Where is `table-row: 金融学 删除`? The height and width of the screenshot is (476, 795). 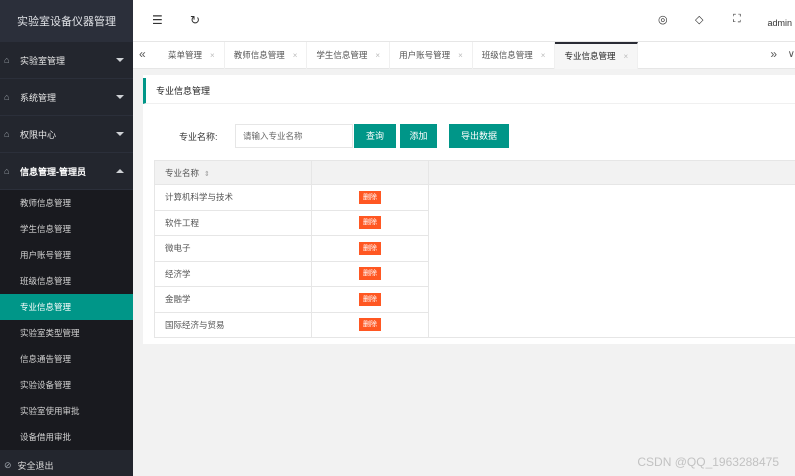
table-row: 金融学 删除 is located at coordinates (292, 300).